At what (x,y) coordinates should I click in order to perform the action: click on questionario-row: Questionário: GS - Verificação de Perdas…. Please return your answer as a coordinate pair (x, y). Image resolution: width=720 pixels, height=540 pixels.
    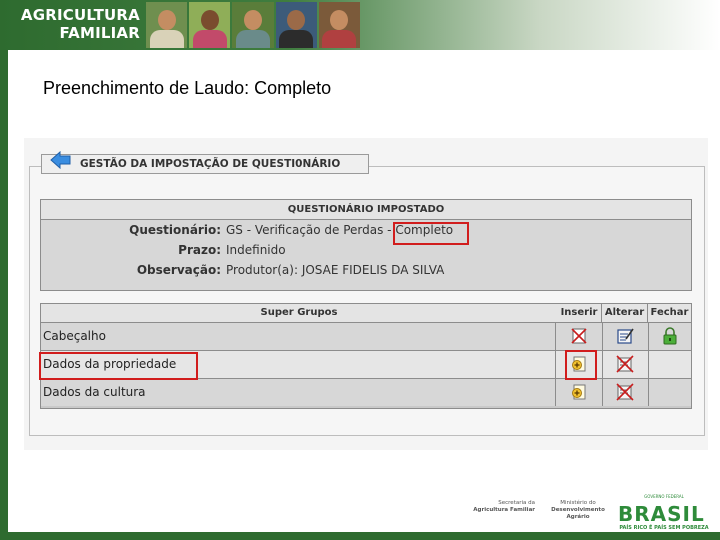
    Looking at the image, I should click on (366, 230).